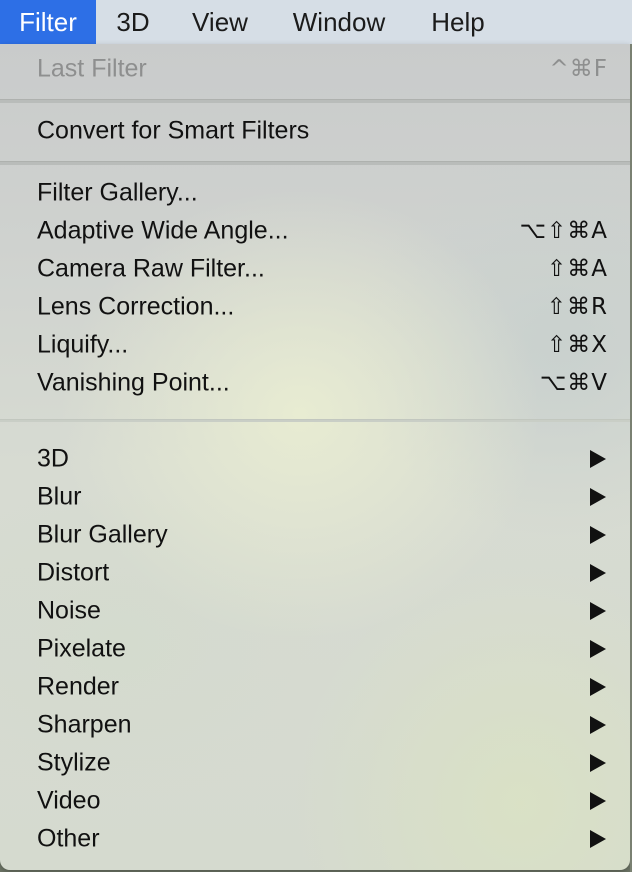  Describe the element at coordinates (315, 725) in the screenshot. I see `menu-item-sharpen: Sharpen` at that location.